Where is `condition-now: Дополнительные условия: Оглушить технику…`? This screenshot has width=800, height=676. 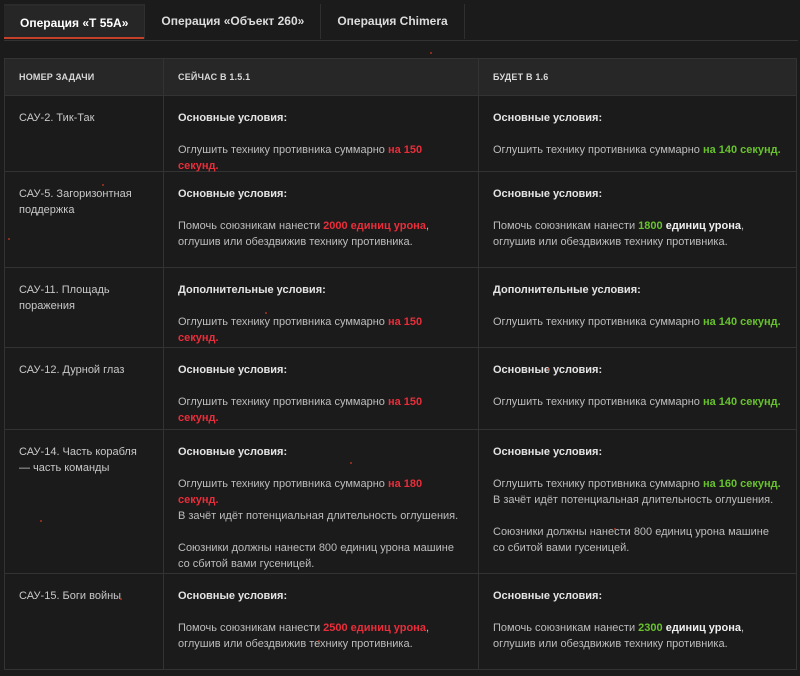 condition-now: Дополнительные условия: Оглушить технику… is located at coordinates (321, 307).